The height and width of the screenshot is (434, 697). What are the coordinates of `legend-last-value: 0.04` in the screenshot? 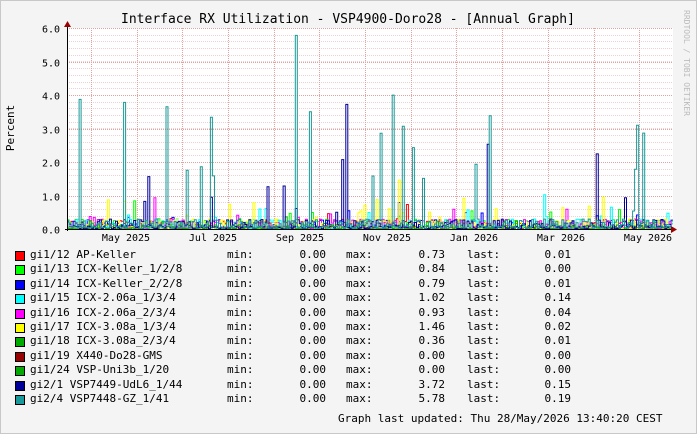 It's located at (558, 312).